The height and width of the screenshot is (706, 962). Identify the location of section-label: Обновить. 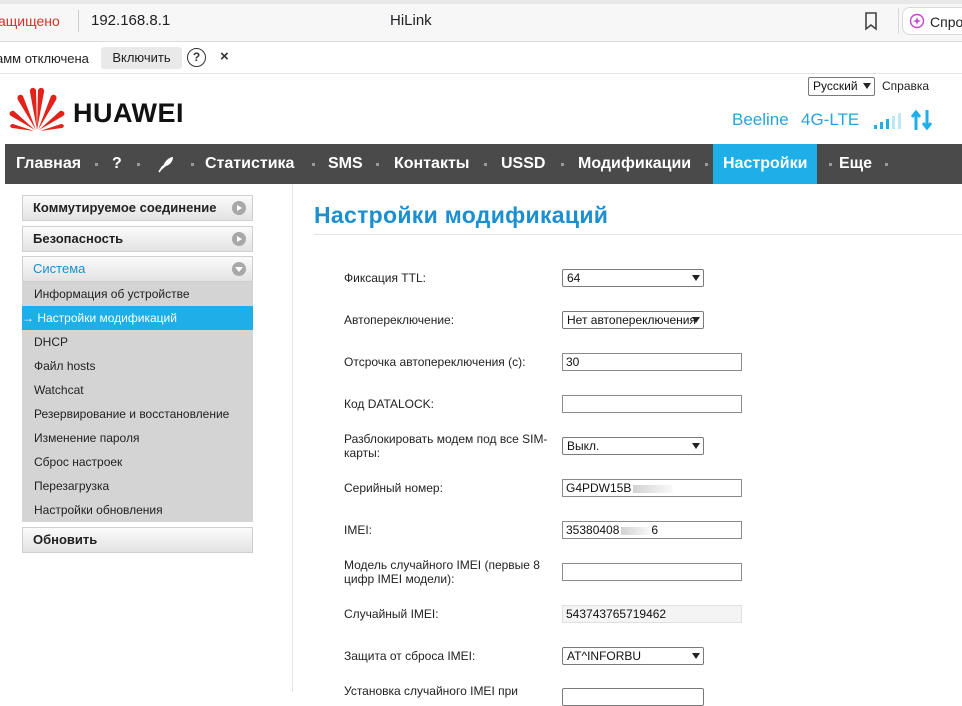
(65, 539).